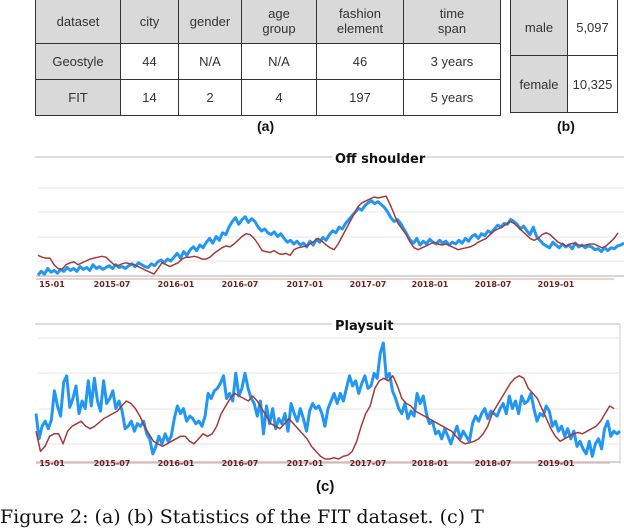  Describe the element at coordinates (592, 28) in the screenshot. I see `table-cell: 5,097` at that location.